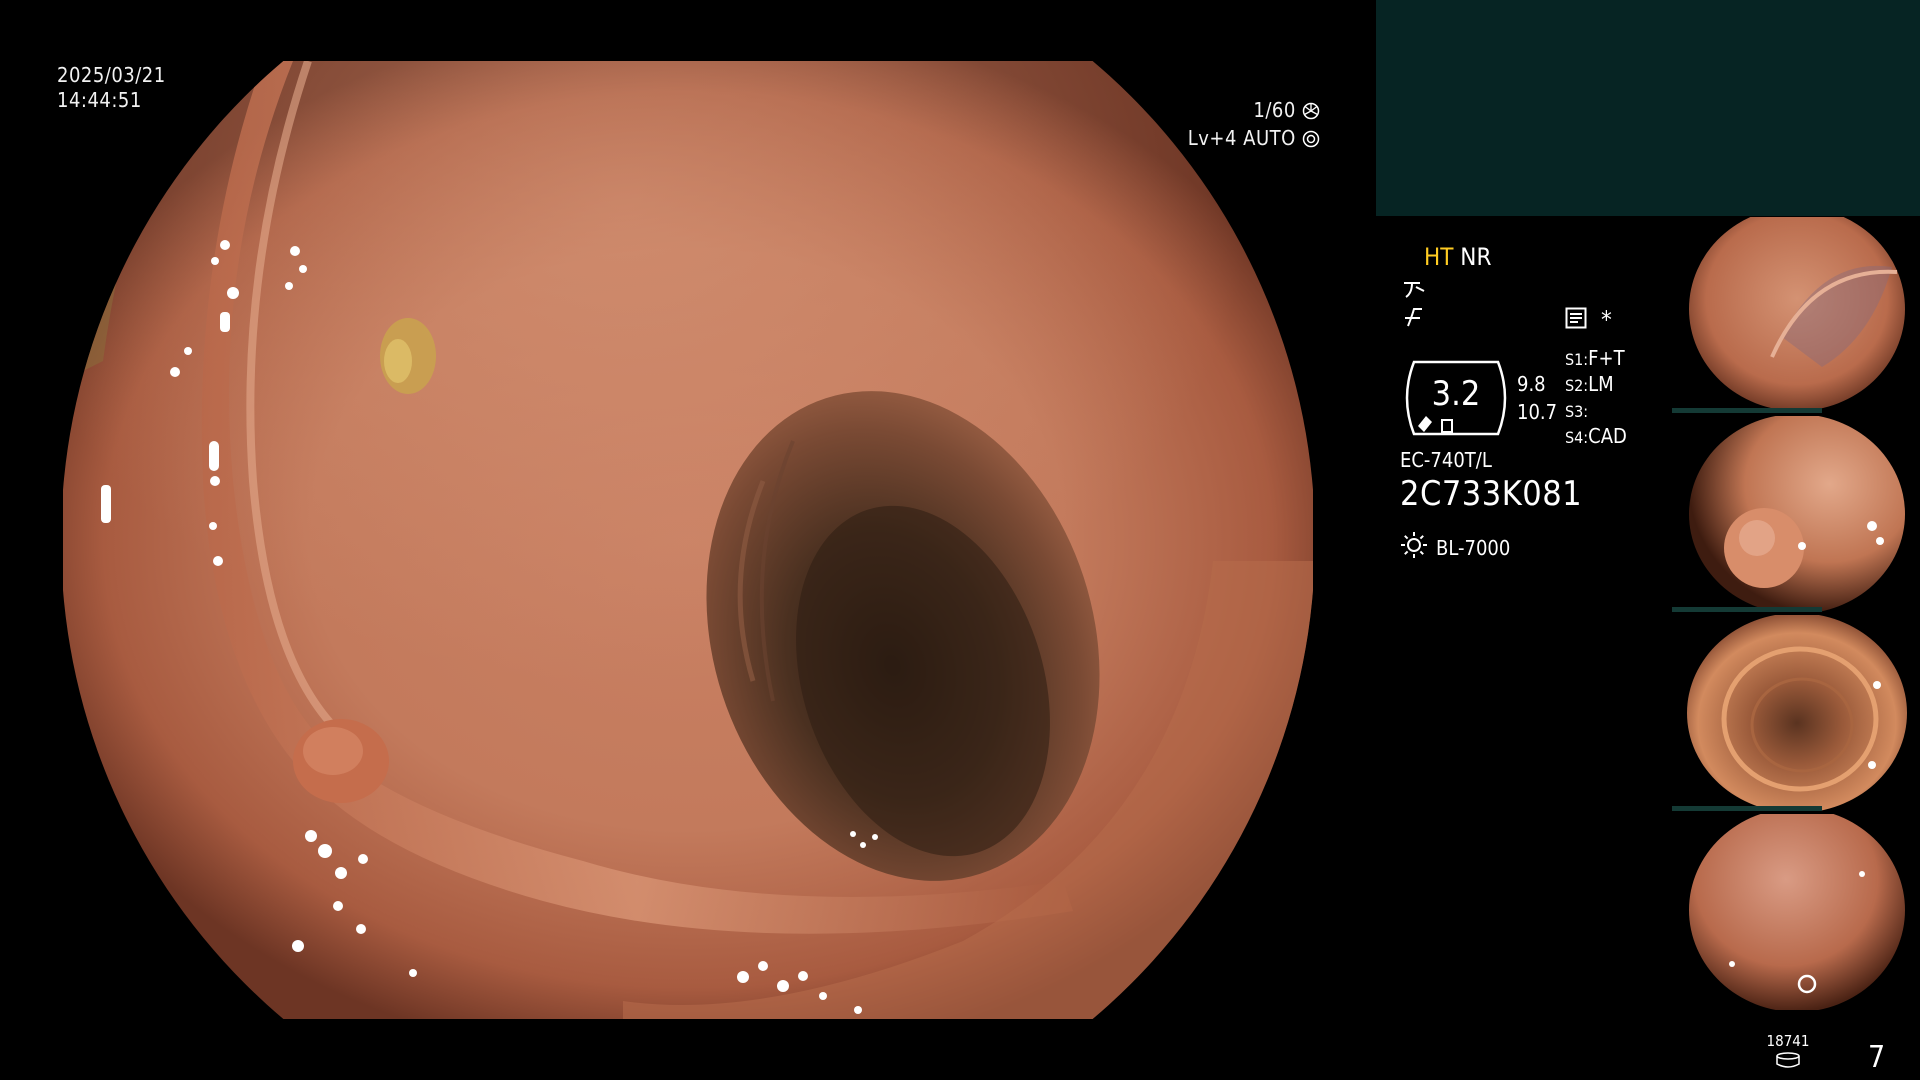 The width and height of the screenshot is (1920, 1080). What do you see at coordinates (1212, 138) in the screenshot?
I see `level-value: Lv+4` at bounding box center [1212, 138].